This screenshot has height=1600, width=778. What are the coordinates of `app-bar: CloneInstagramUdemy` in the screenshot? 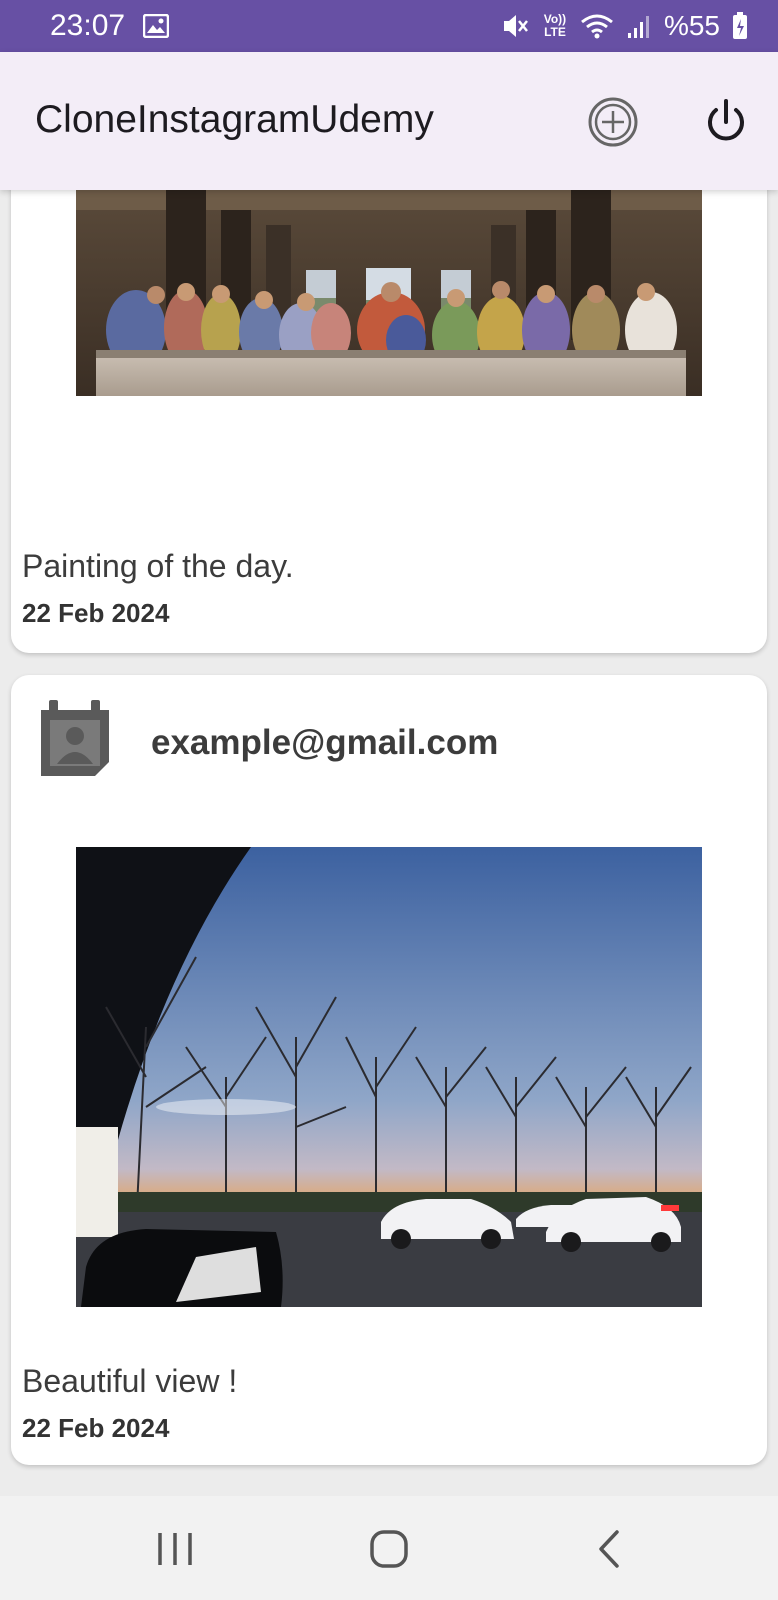 It's located at (389, 121).